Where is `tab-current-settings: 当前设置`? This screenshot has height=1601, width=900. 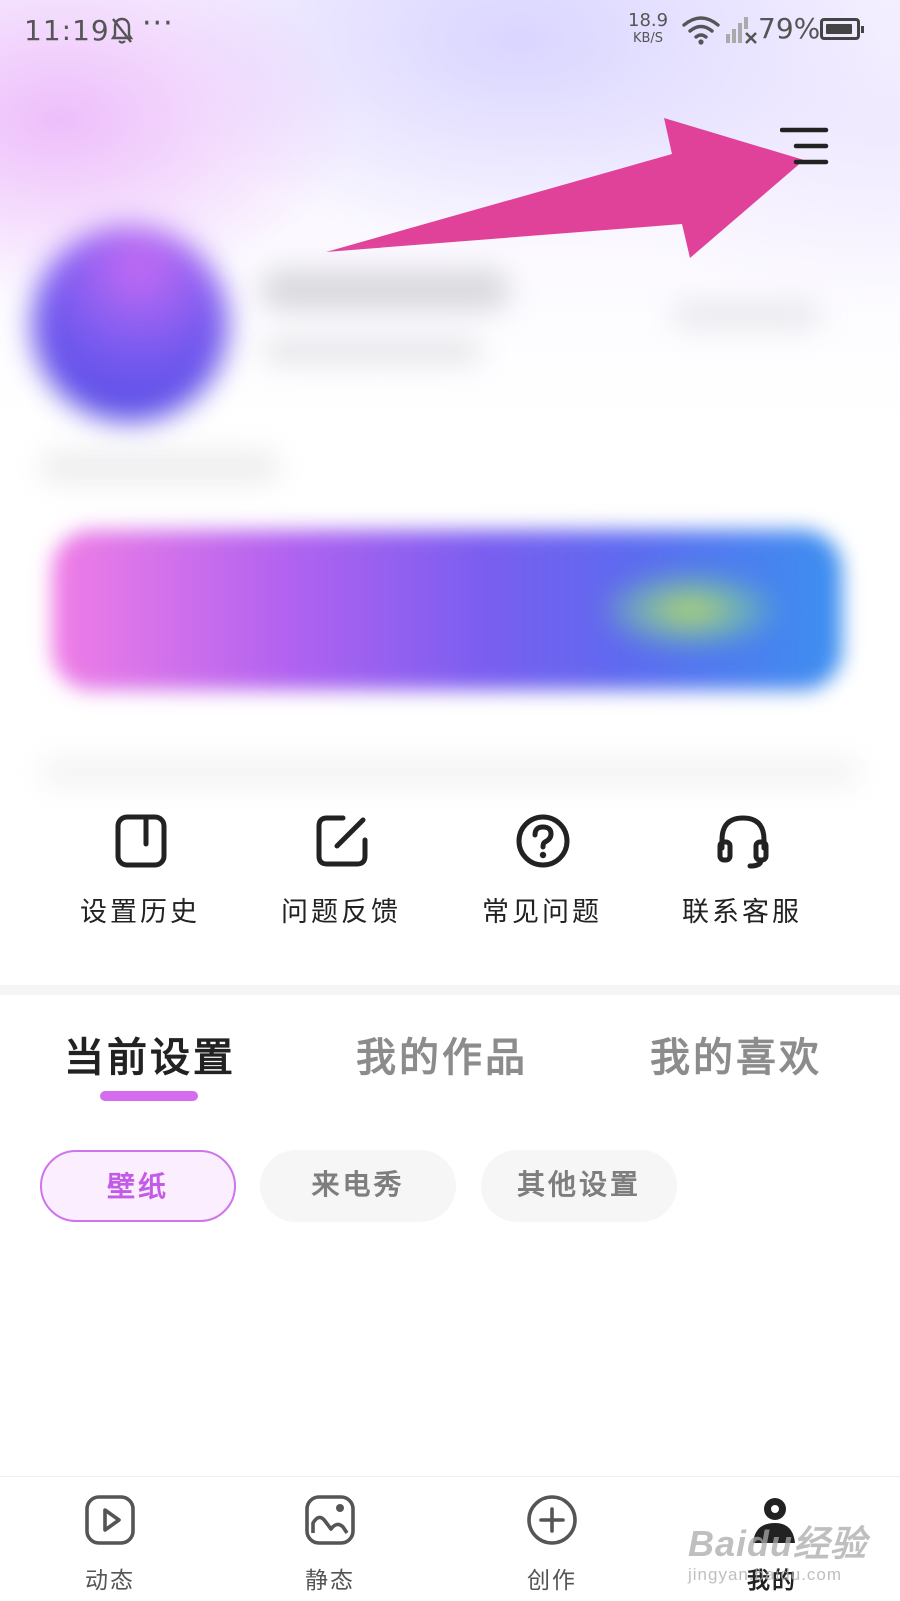 tab-current-settings: 当前设置 is located at coordinates (150, 1054).